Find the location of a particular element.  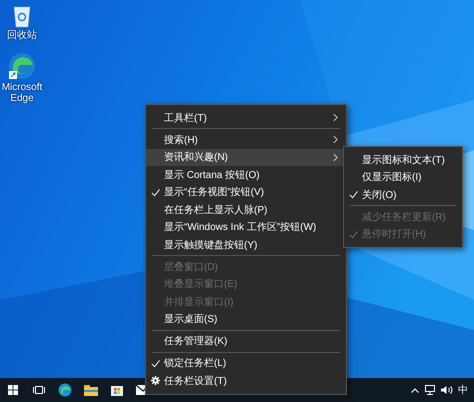

menu-item: 显示“任务视图”按钮(V) is located at coordinates (246, 192).